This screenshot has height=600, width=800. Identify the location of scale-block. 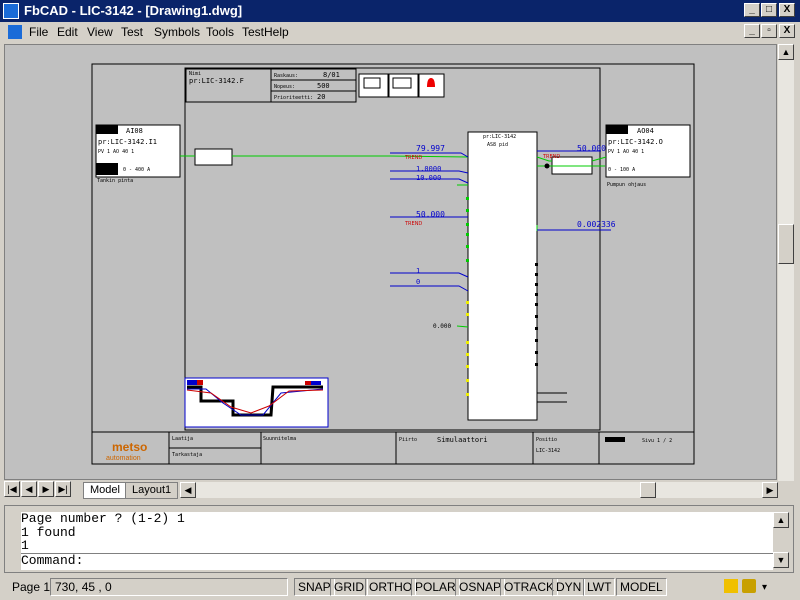
(213, 157).